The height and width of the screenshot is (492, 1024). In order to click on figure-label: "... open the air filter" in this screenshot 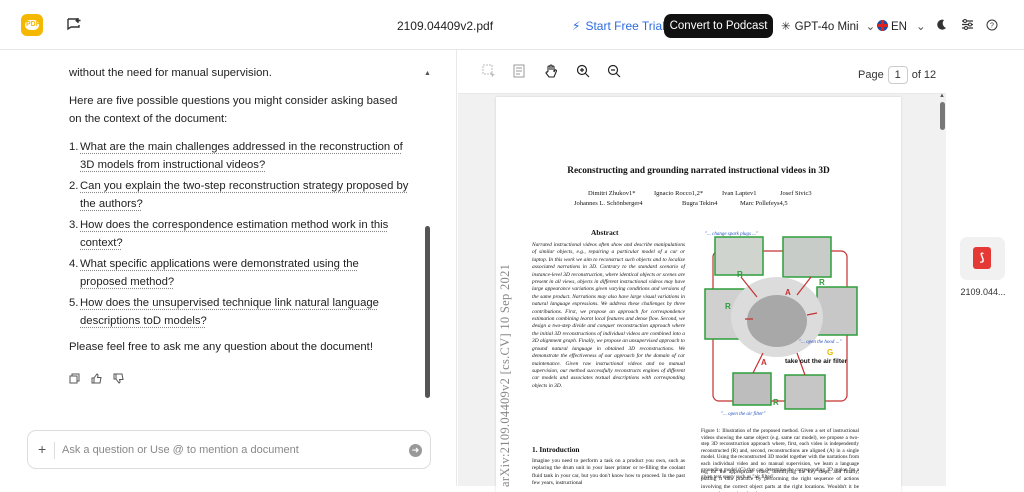, I will do `click(743, 414)`.